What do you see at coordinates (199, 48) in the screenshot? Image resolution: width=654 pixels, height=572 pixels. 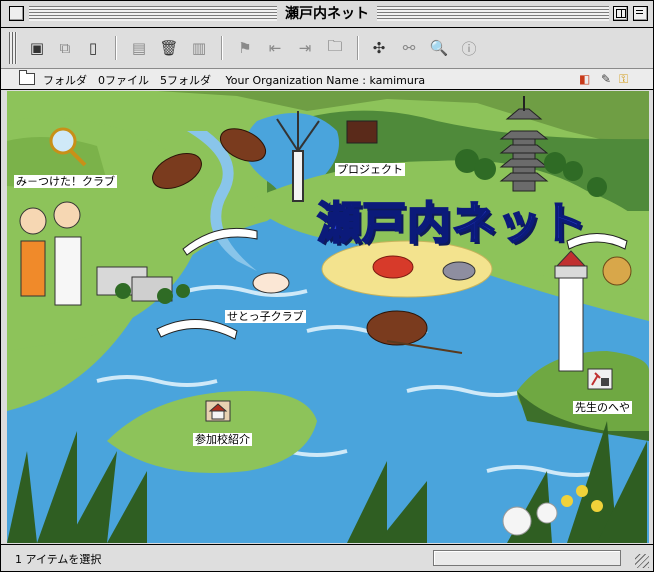 I see `info-icon: ▥` at bounding box center [199, 48].